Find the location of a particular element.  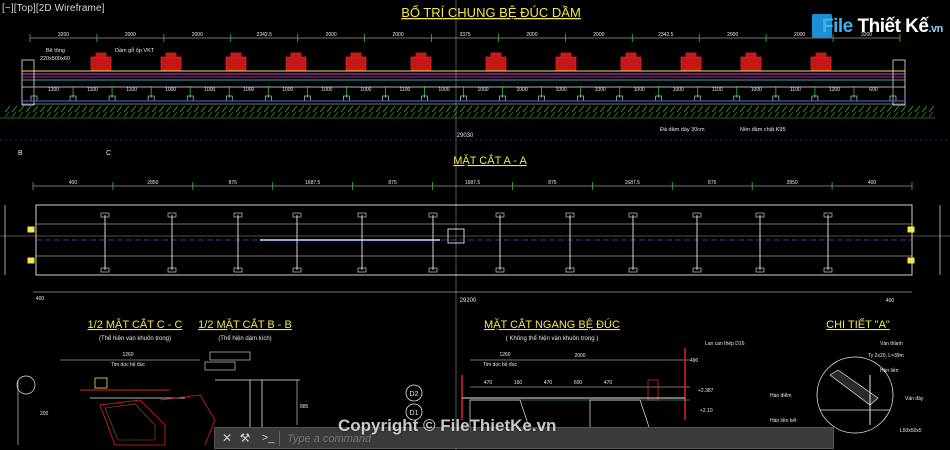

detail-label: Ty 2x20, L=39m is located at coordinates (886, 356).